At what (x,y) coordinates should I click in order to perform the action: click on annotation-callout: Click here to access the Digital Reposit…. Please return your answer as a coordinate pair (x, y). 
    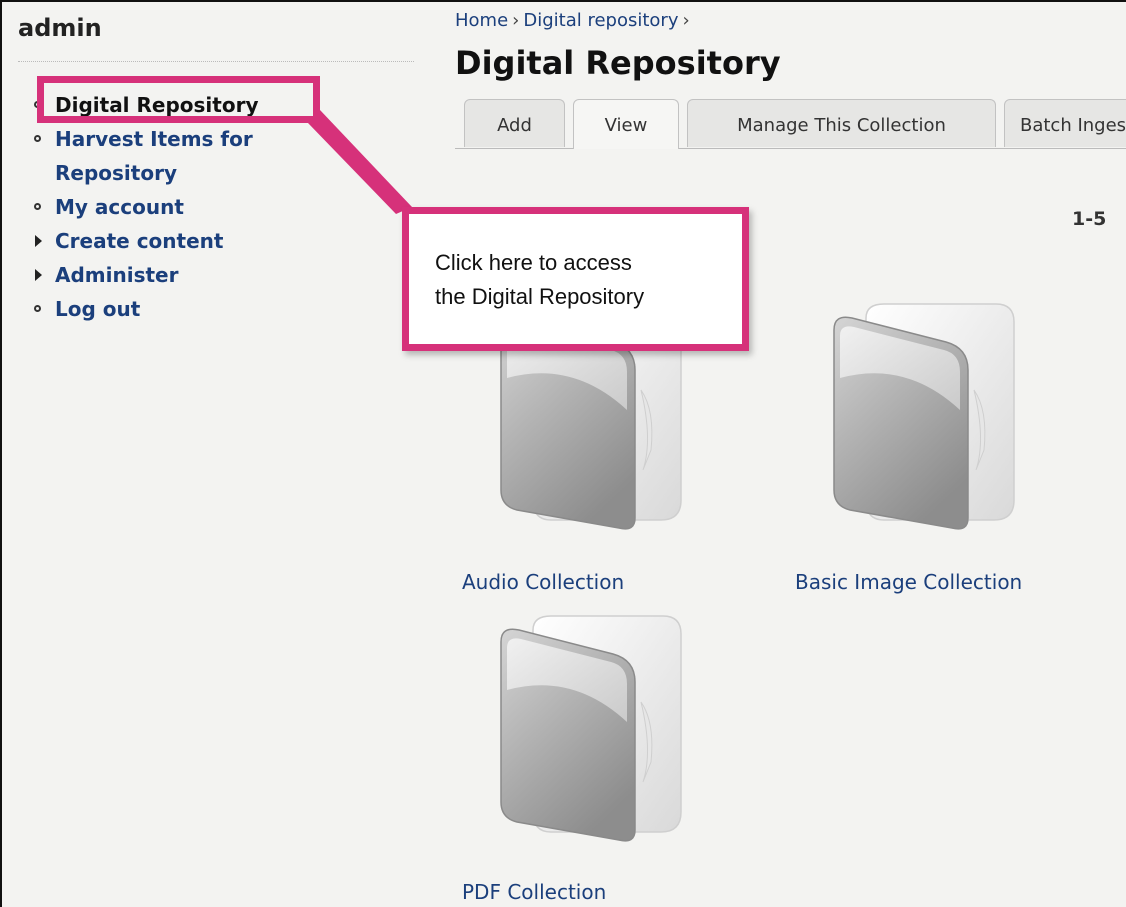
    Looking at the image, I should click on (575, 279).